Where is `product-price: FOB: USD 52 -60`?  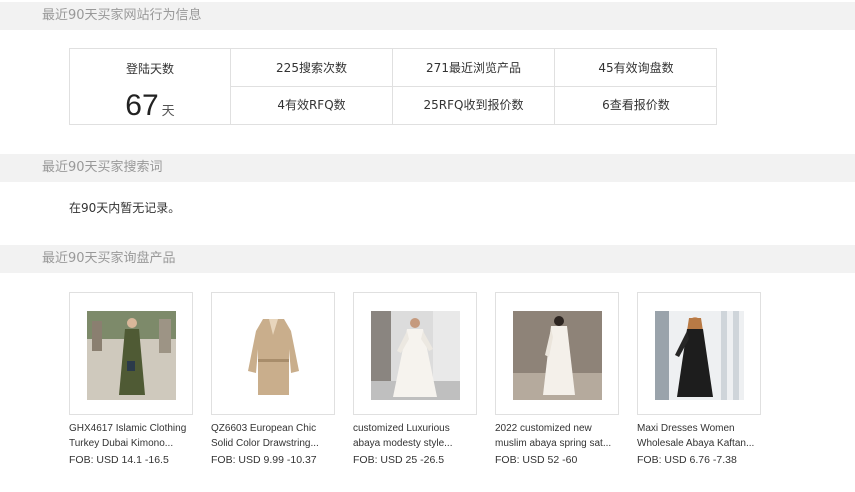
product-price: FOB: USD 52 -60 is located at coordinates (536, 460).